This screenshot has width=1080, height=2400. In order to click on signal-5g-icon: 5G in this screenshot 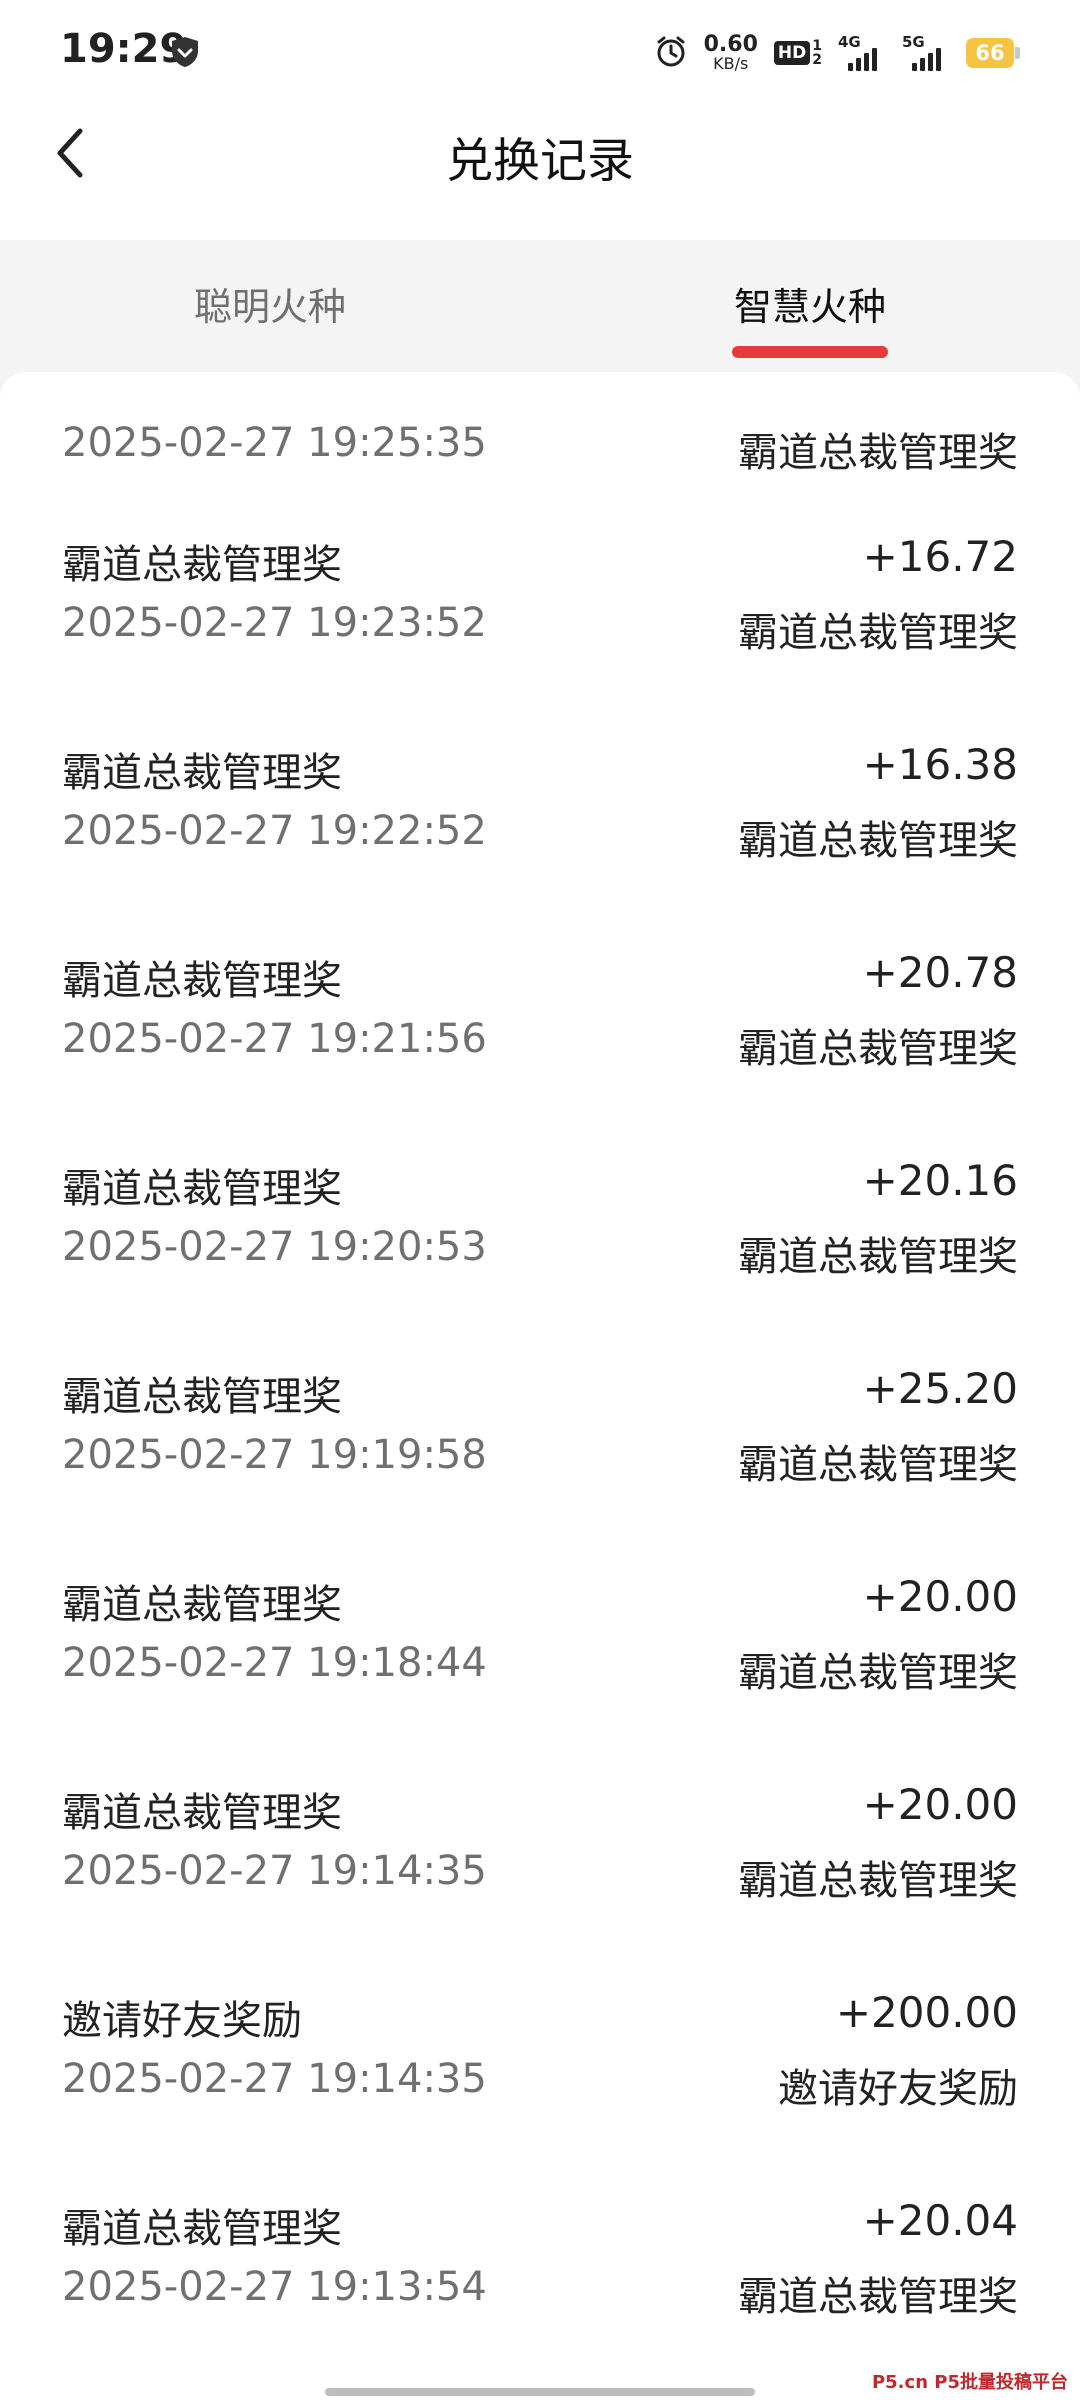, I will do `click(926, 52)`.